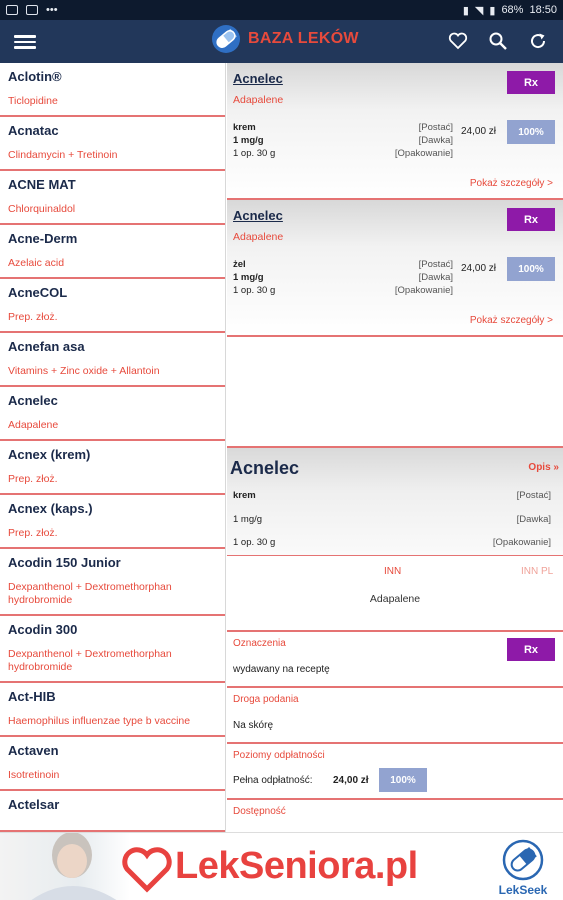  Describe the element at coordinates (351, 780) in the screenshot. I see `full-payment-price: 24,00 zł` at that location.